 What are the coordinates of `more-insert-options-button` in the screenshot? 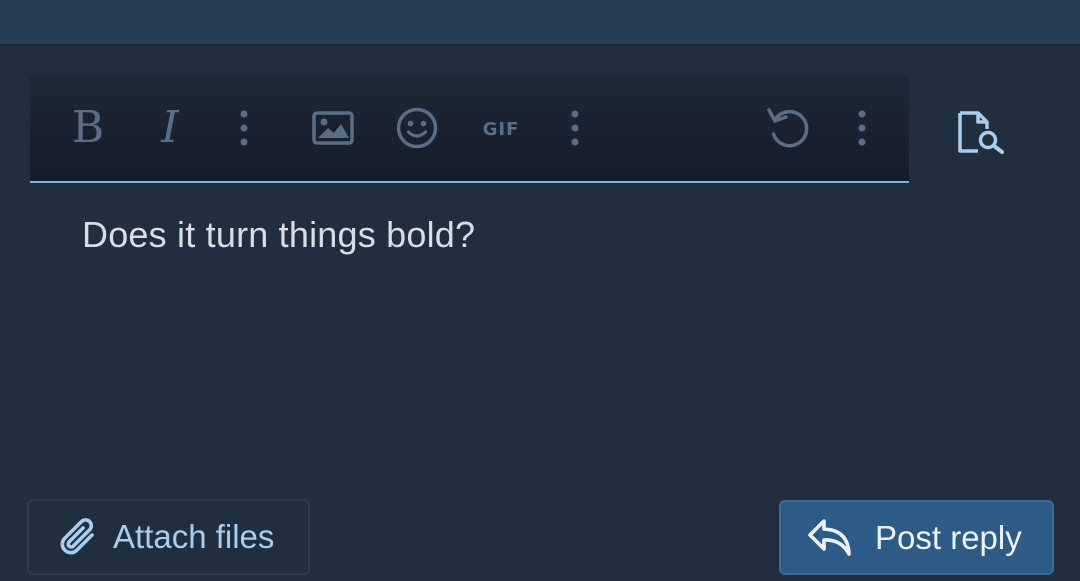 It's located at (575, 128).